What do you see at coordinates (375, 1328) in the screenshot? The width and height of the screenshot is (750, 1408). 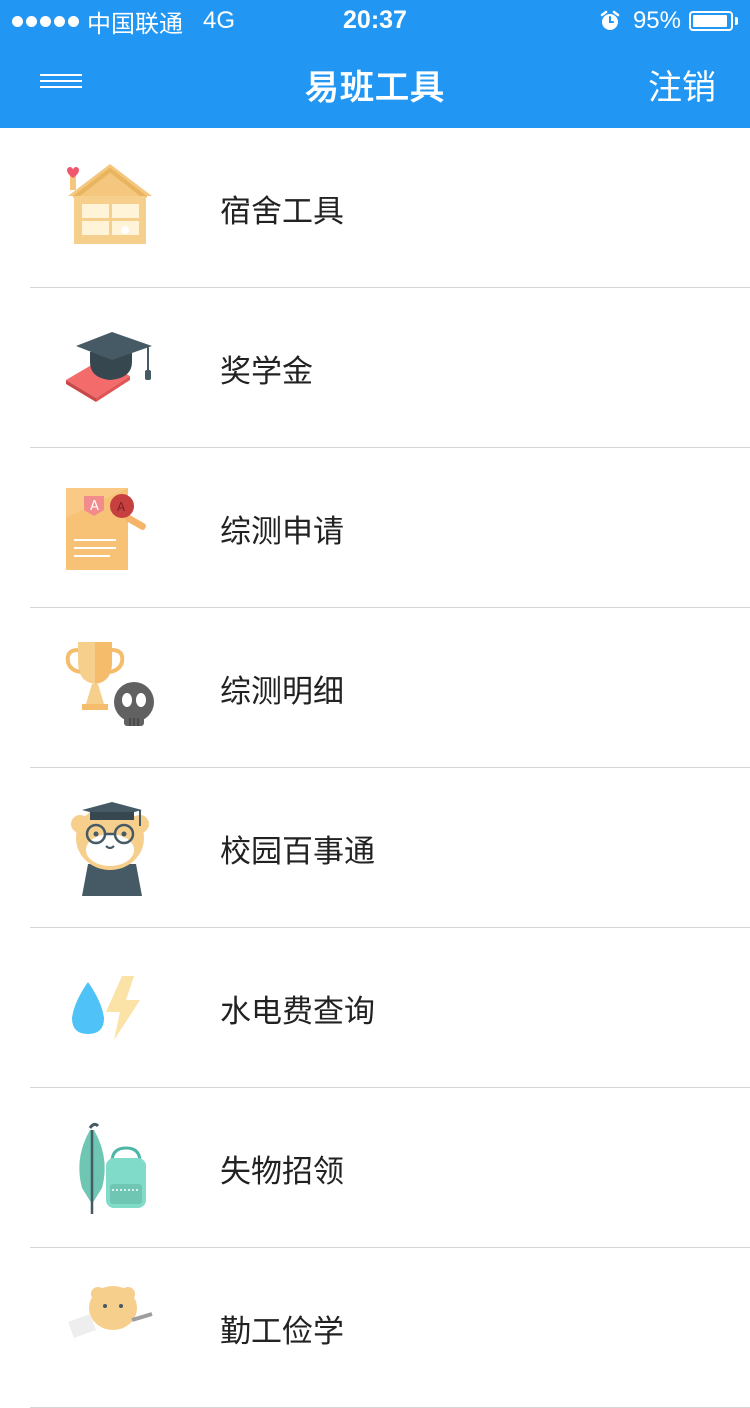 I see `list-item-work-study: 勤工俭学` at bounding box center [375, 1328].